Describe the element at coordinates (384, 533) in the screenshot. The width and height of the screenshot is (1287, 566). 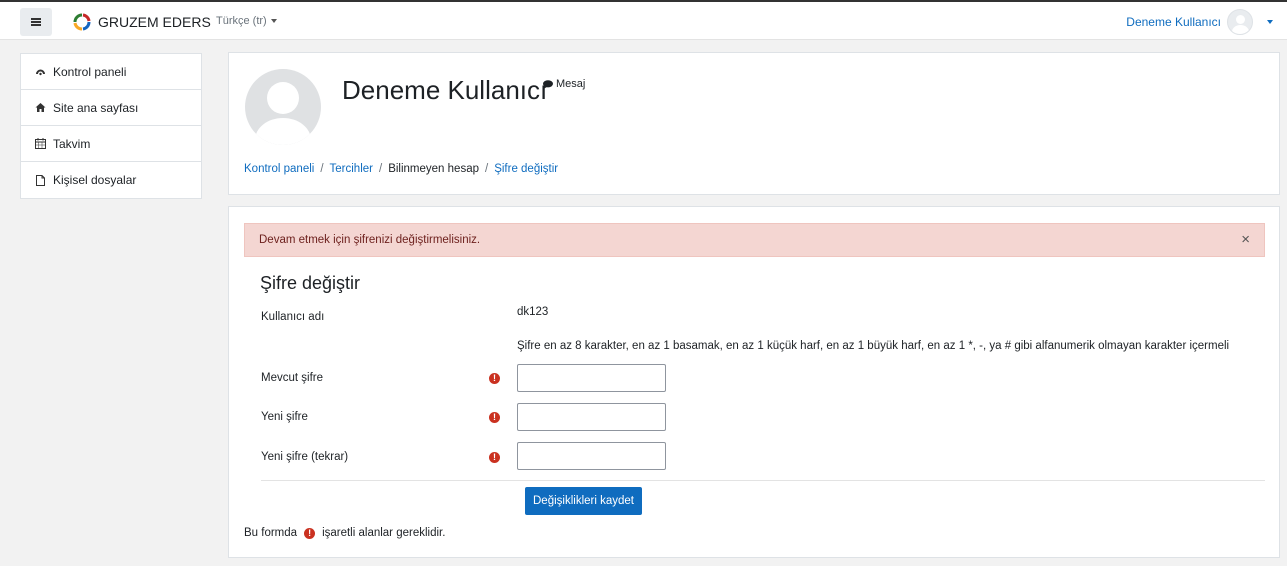
I see `required-note-suffix: işaretli alanlar gereklidir.` at that location.